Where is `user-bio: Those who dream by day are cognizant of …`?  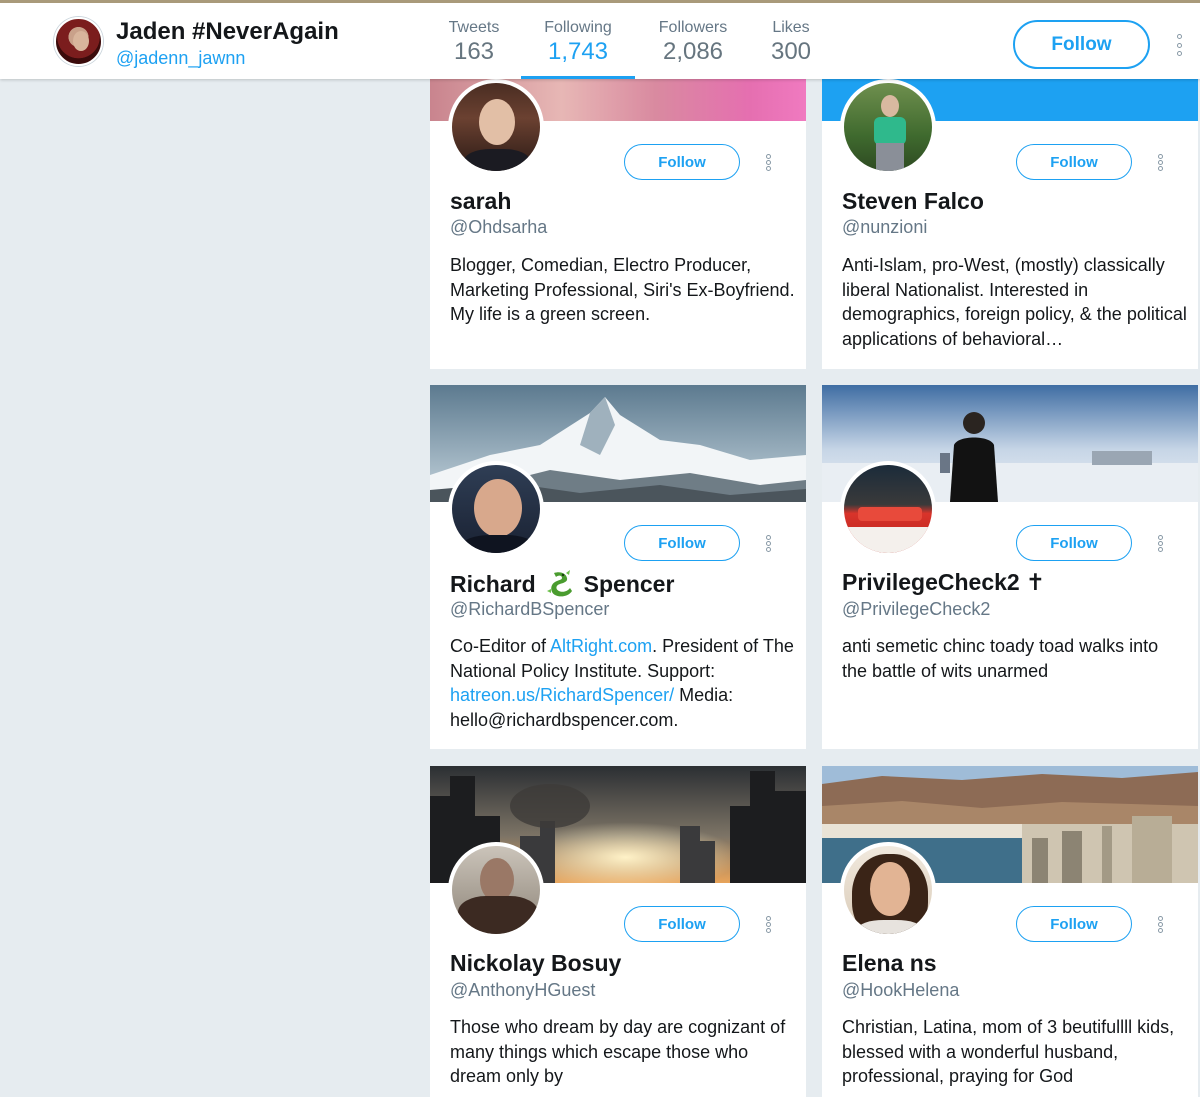 user-bio: Those who dream by day are cognizant of … is located at coordinates (618, 1051).